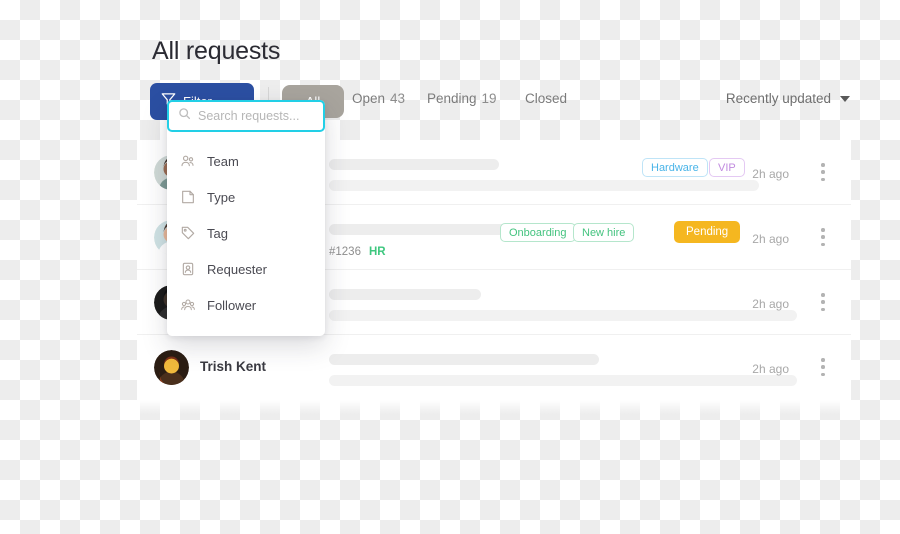 This screenshot has width=900, height=534. I want to click on ticket-department: HR, so click(377, 252).